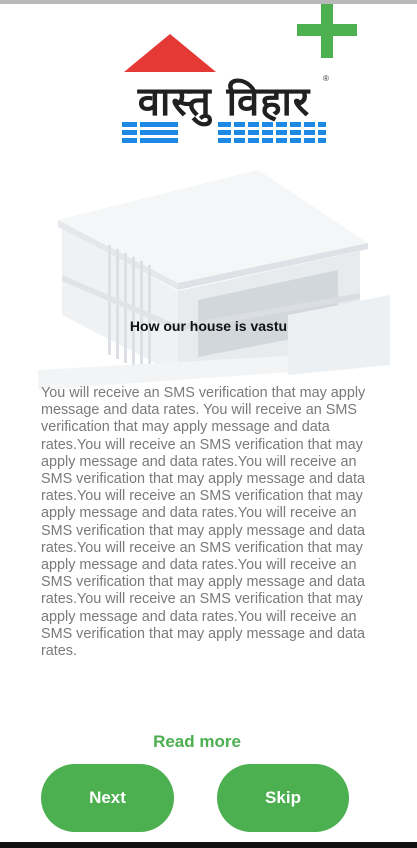  What do you see at coordinates (107, 798) in the screenshot?
I see `next-button: Next` at bounding box center [107, 798].